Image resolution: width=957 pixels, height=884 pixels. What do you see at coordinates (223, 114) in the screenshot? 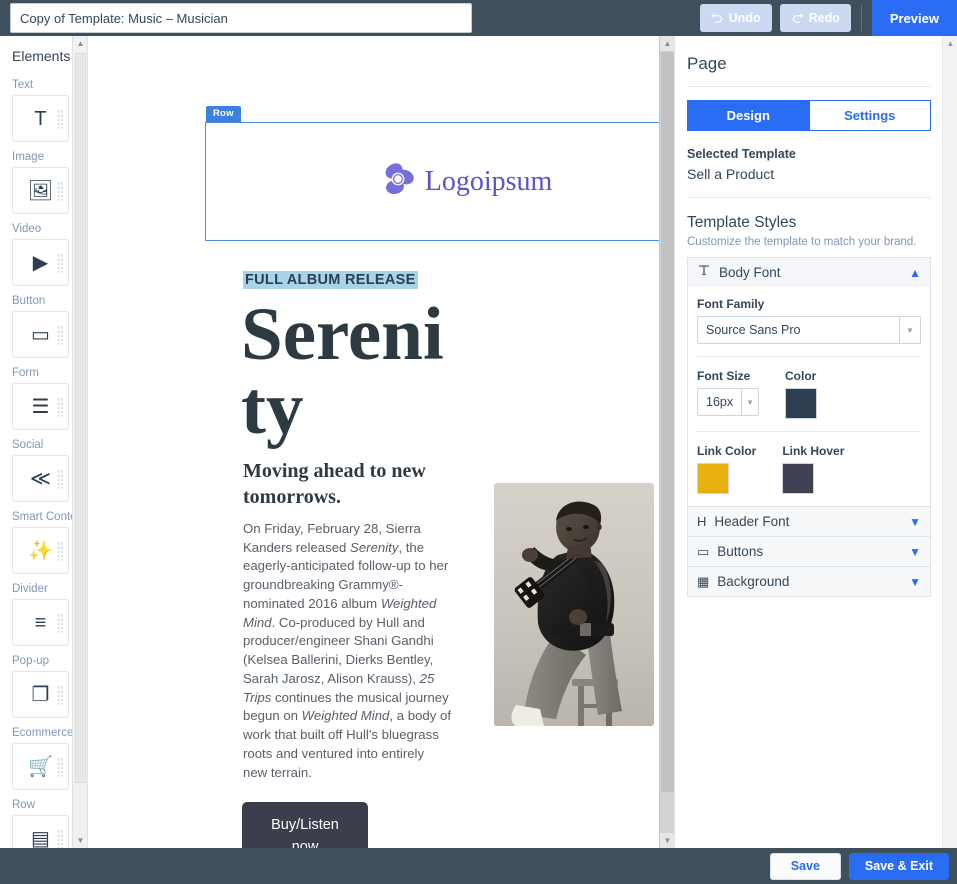
I see `row-badge: Row` at bounding box center [223, 114].